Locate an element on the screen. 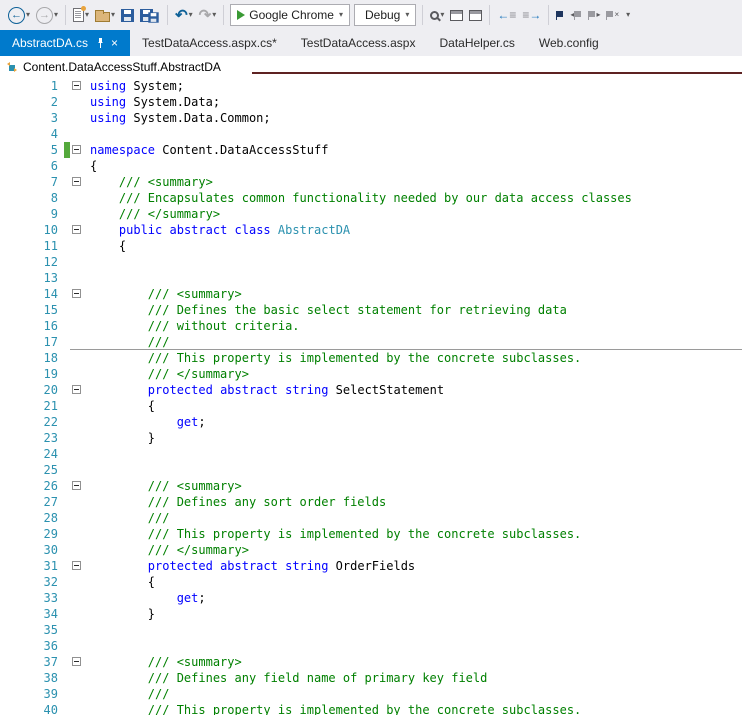 The image size is (742, 715). code-text: /// <summary> is located at coordinates (166, 294).